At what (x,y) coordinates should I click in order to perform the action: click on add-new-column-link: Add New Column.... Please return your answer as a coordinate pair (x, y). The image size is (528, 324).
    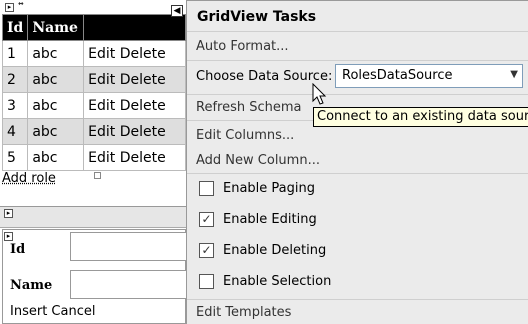
    Looking at the image, I should click on (258, 160).